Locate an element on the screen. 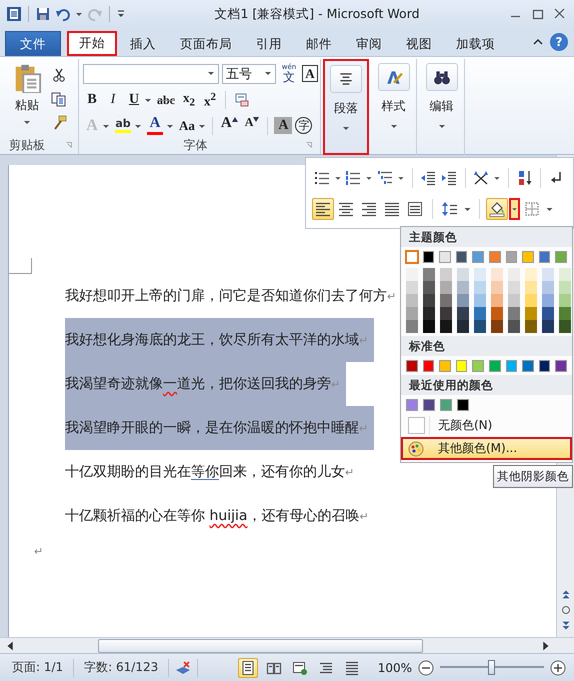  font-size-field: 五号 is located at coordinates (249, 74).